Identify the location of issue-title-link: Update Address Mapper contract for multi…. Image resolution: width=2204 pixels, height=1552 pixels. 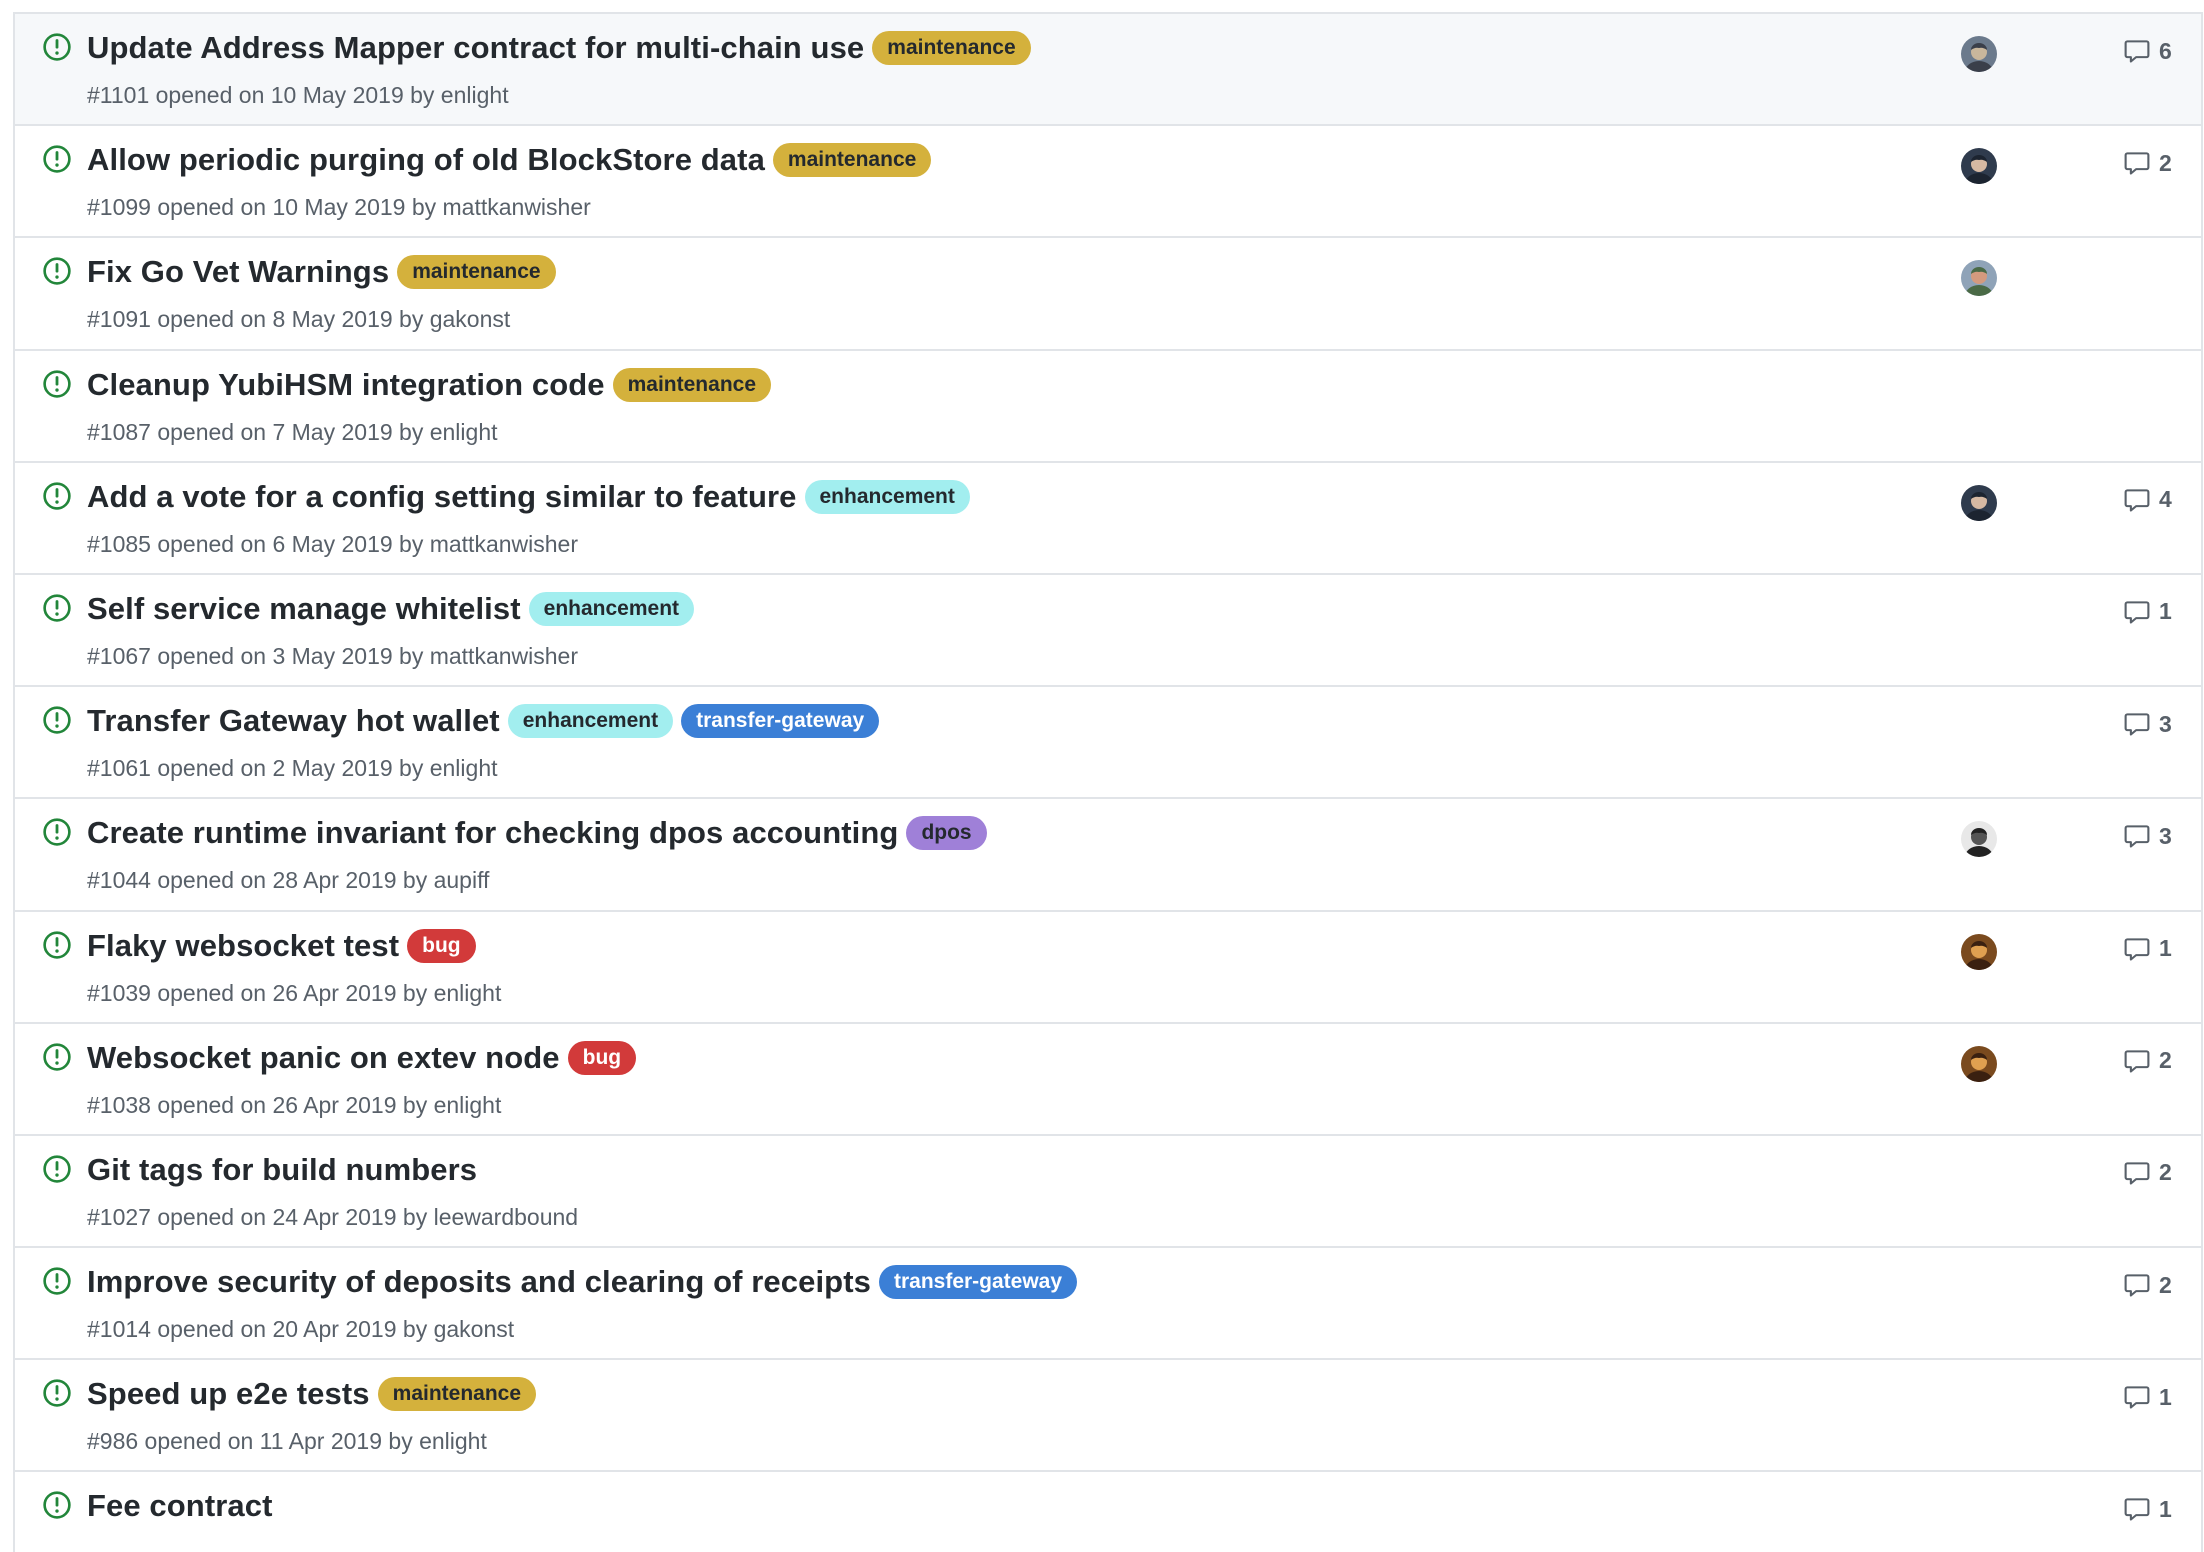
(475, 48).